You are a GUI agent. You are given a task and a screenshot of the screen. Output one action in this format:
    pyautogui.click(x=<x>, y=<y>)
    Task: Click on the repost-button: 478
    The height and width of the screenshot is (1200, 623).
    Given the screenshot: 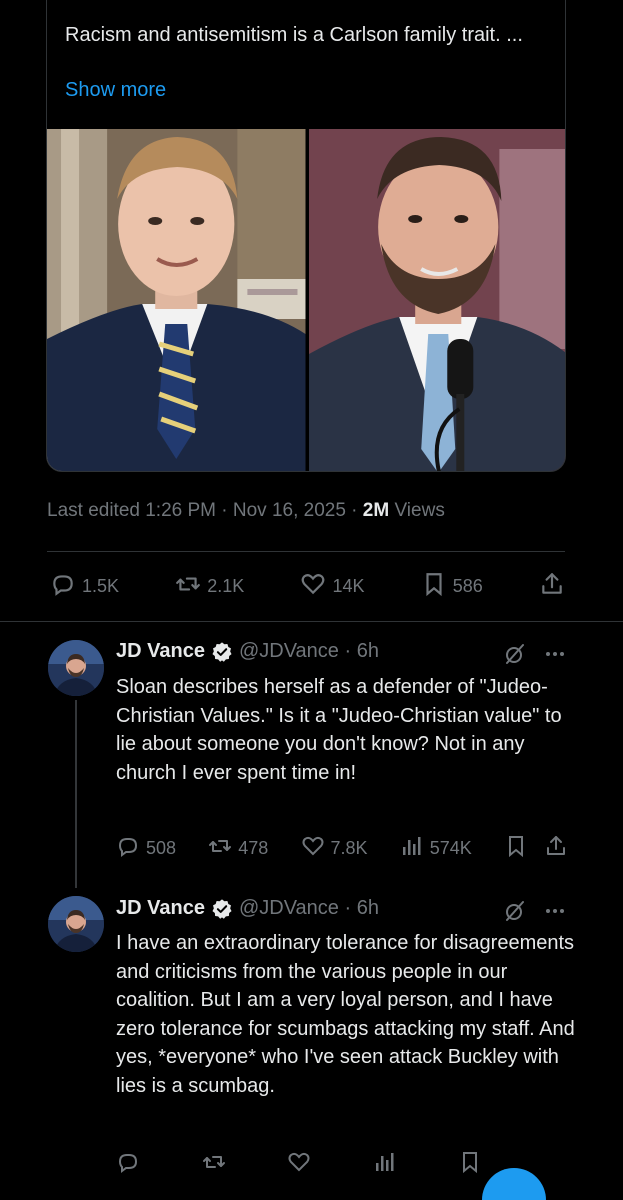 What is the action you would take?
    pyautogui.click(x=238, y=848)
    